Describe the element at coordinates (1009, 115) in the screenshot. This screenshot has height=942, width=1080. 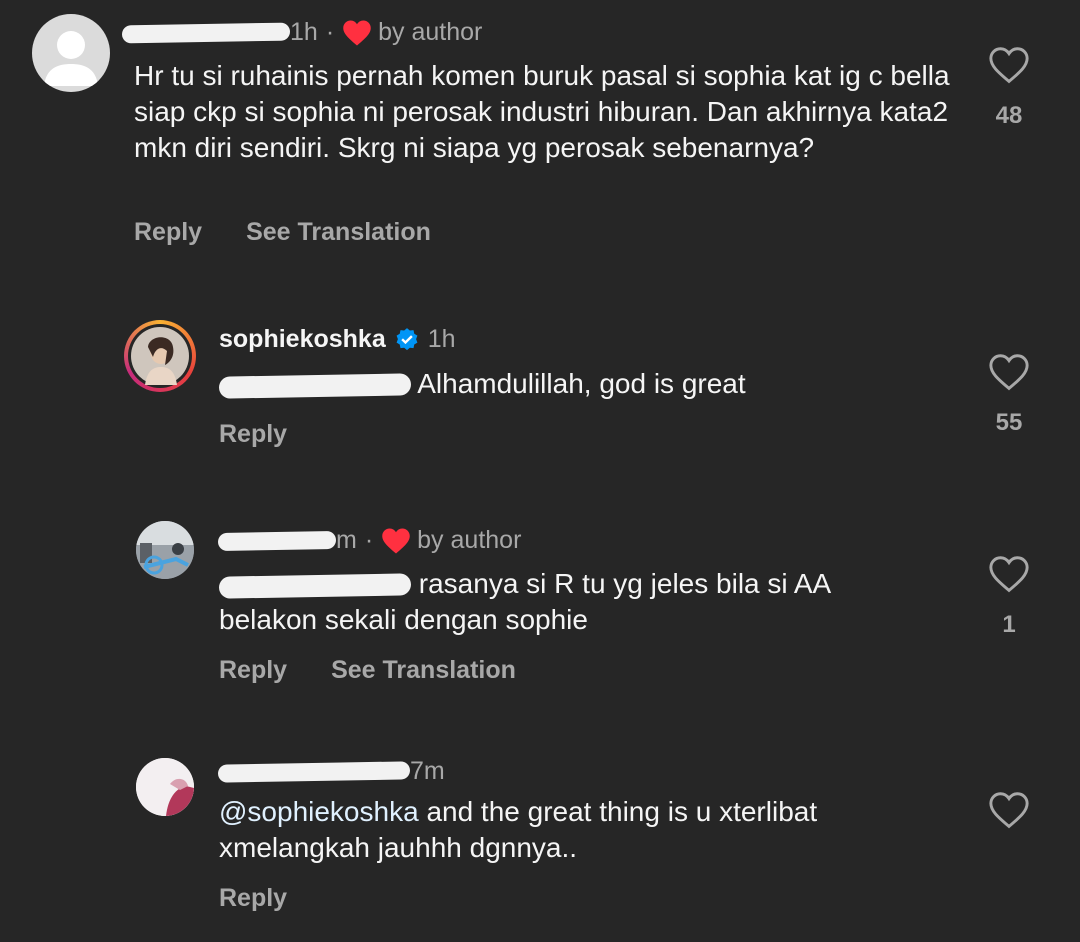
I see `like-count: 48` at that location.